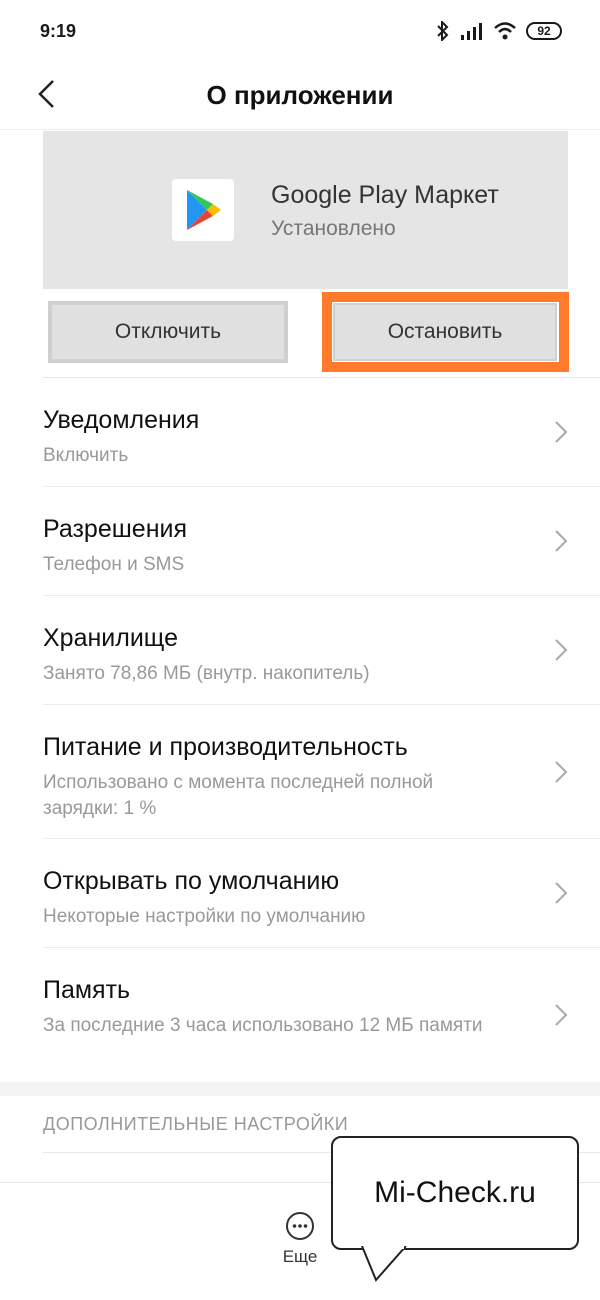  Describe the element at coordinates (114, 564) in the screenshot. I see `item-subtitle: Телефон и SMS` at that location.